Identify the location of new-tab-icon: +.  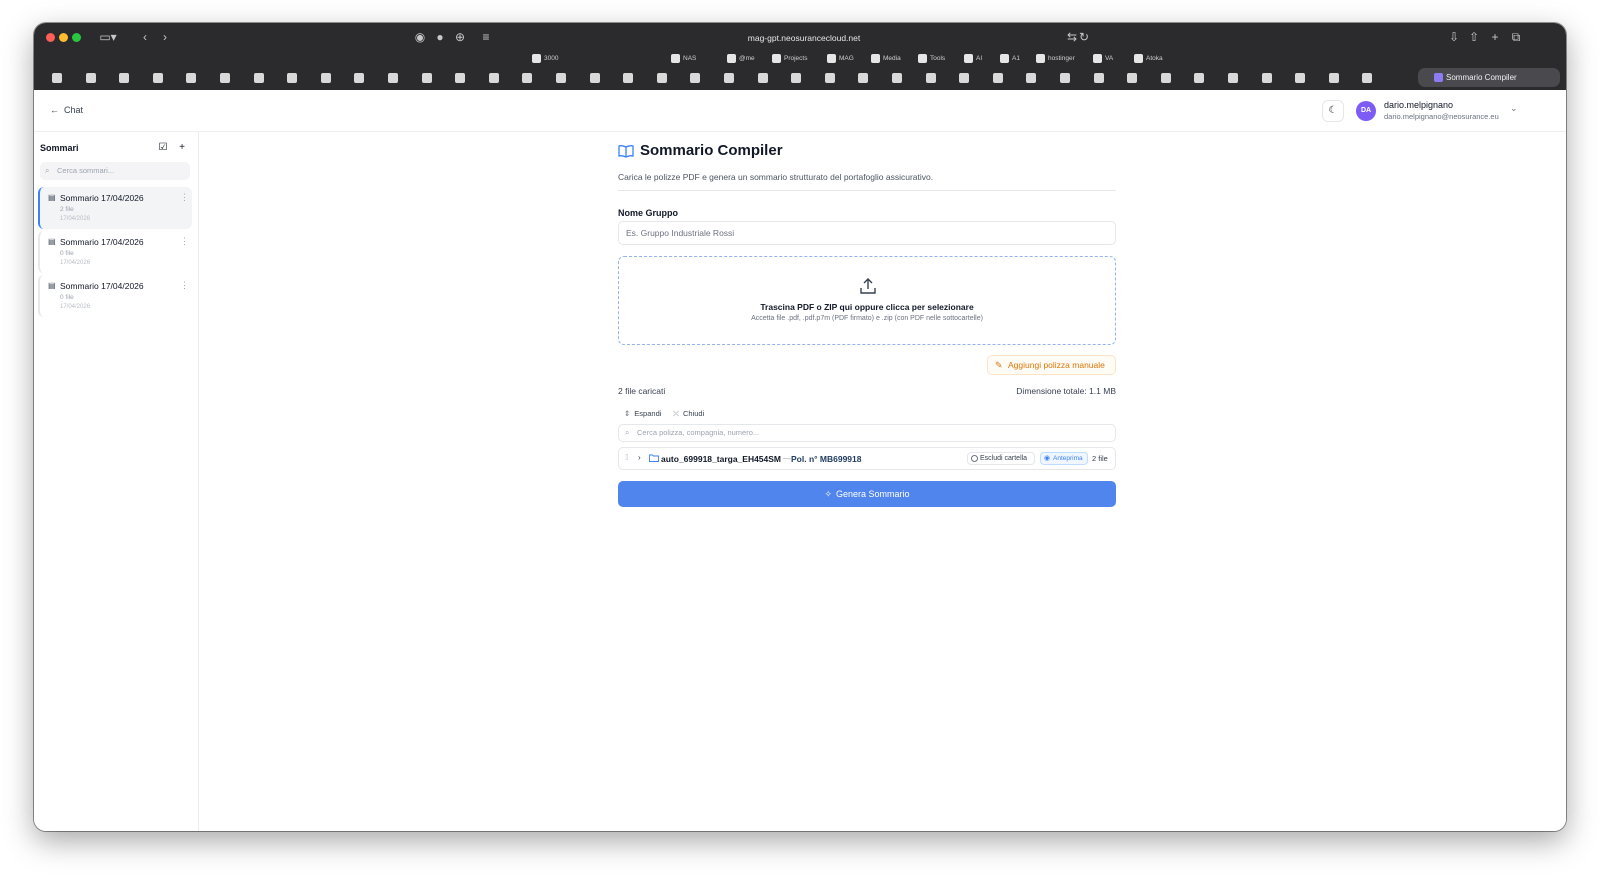
(1495, 37).